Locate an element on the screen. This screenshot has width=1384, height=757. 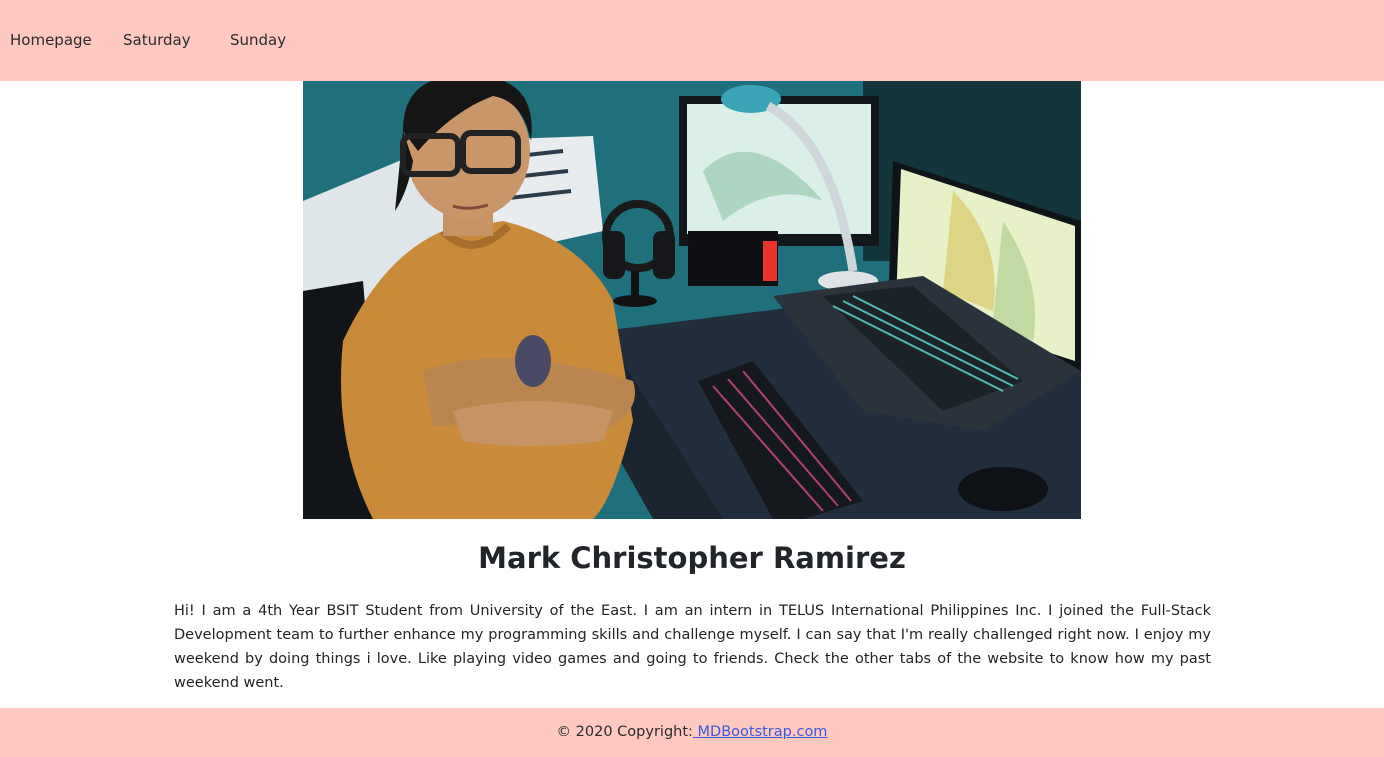
footer-link-mdbootstrap: MDBootstrap.com is located at coordinates (760, 732).